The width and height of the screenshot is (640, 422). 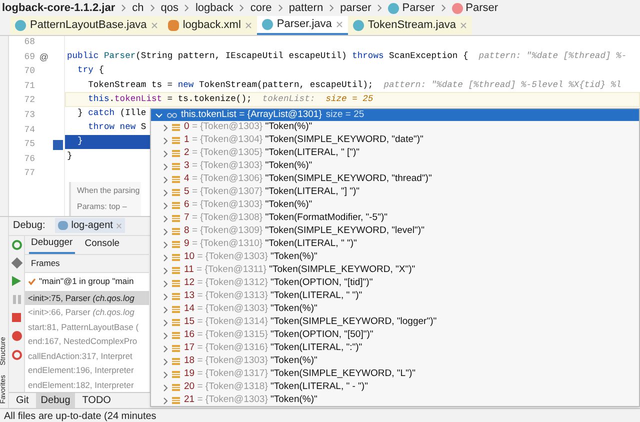 I want to click on tree-item: 18 = {Token@1303} "Token(%)", so click(x=251, y=361).